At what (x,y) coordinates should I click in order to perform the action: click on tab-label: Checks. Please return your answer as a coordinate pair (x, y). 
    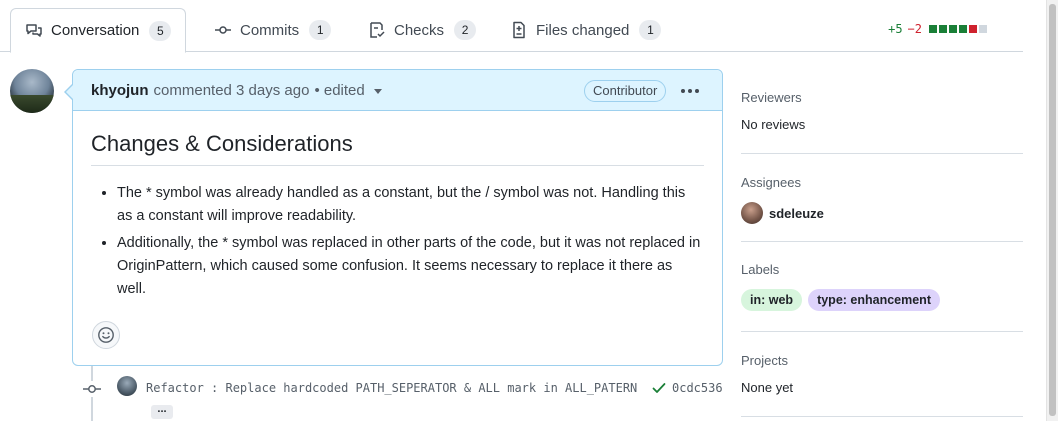
    Looking at the image, I should click on (419, 30).